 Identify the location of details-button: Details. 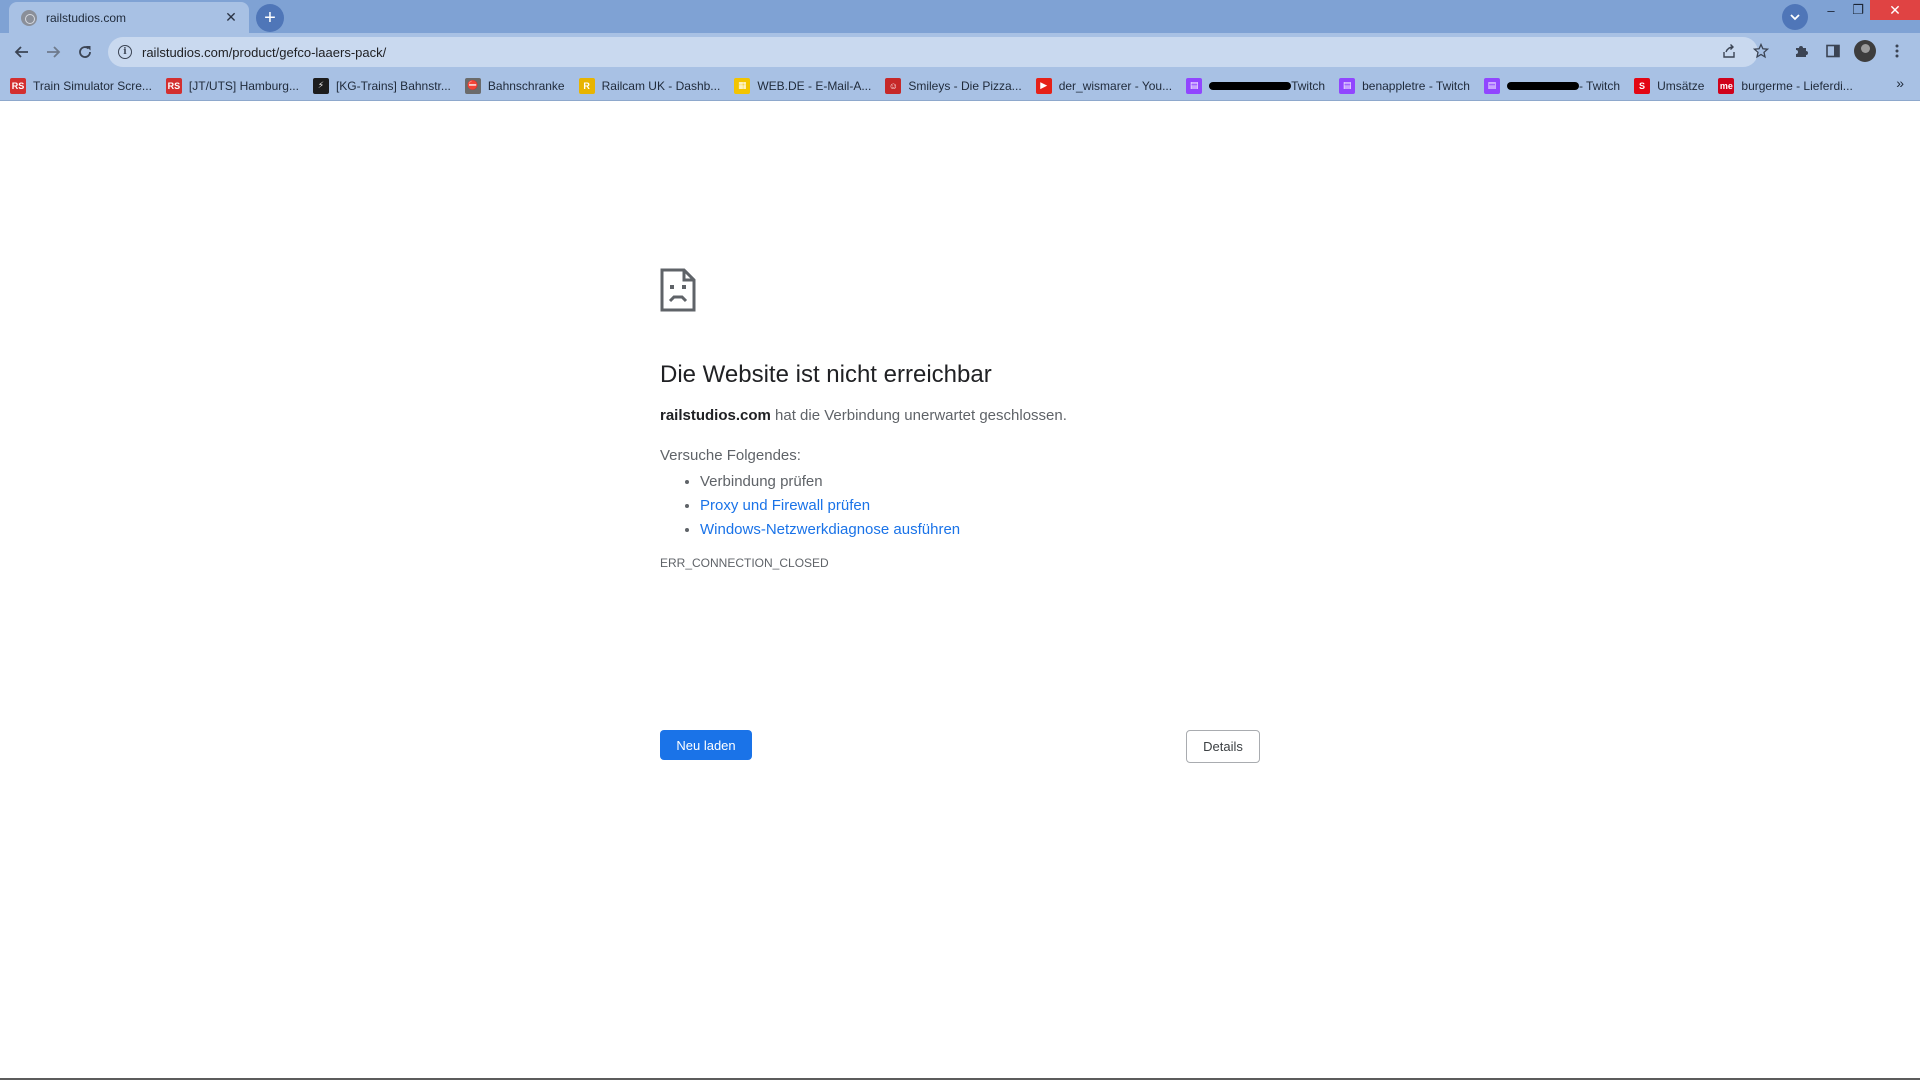
(1223, 746).